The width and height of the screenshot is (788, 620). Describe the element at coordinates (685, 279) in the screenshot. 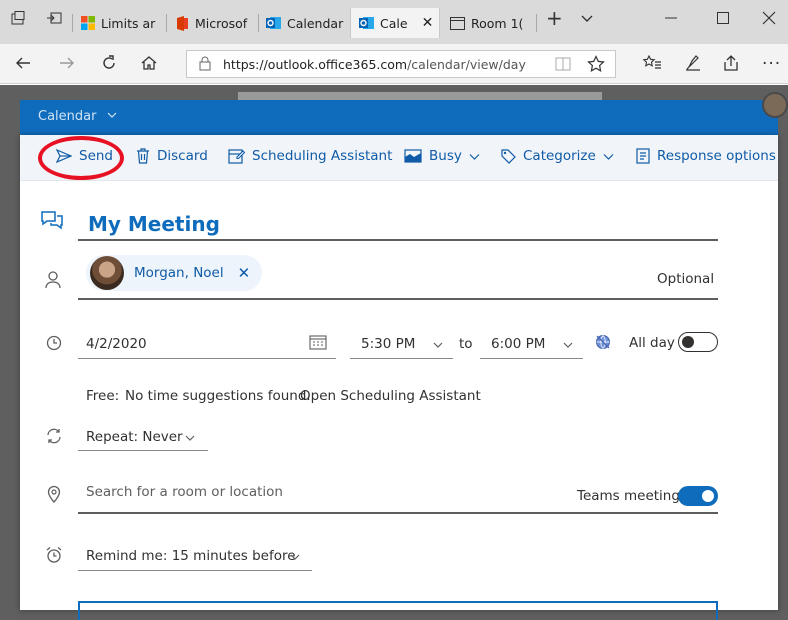

I see `optional-attendees-link: Optional` at that location.